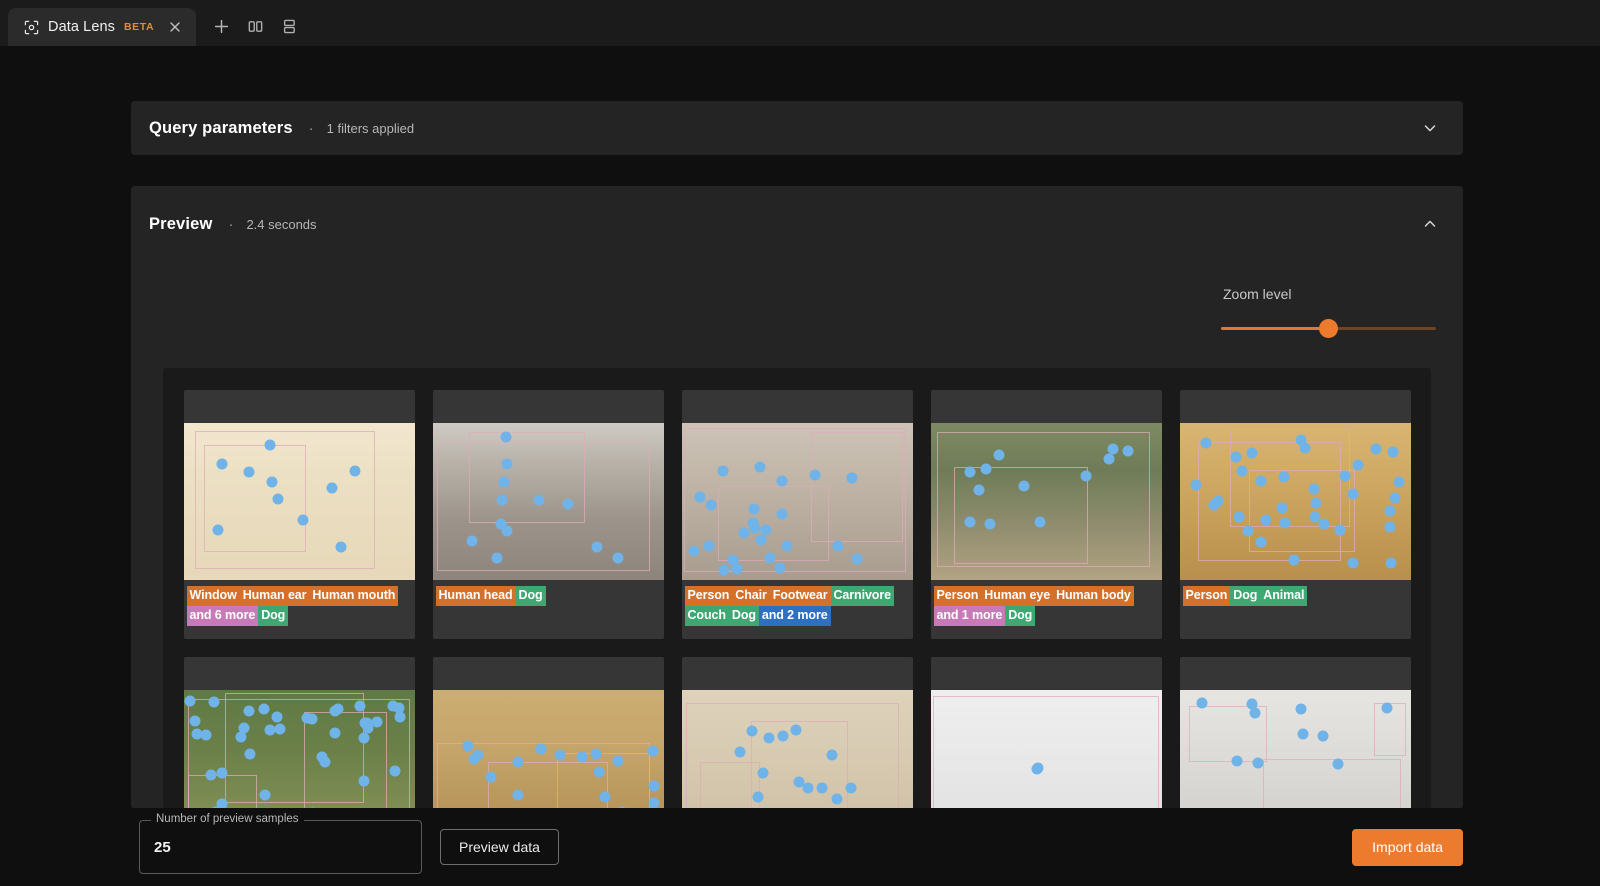 The height and width of the screenshot is (886, 1600). Describe the element at coordinates (227, 819) in the screenshot. I see `preview-samples-label: Number of preview samples` at that location.